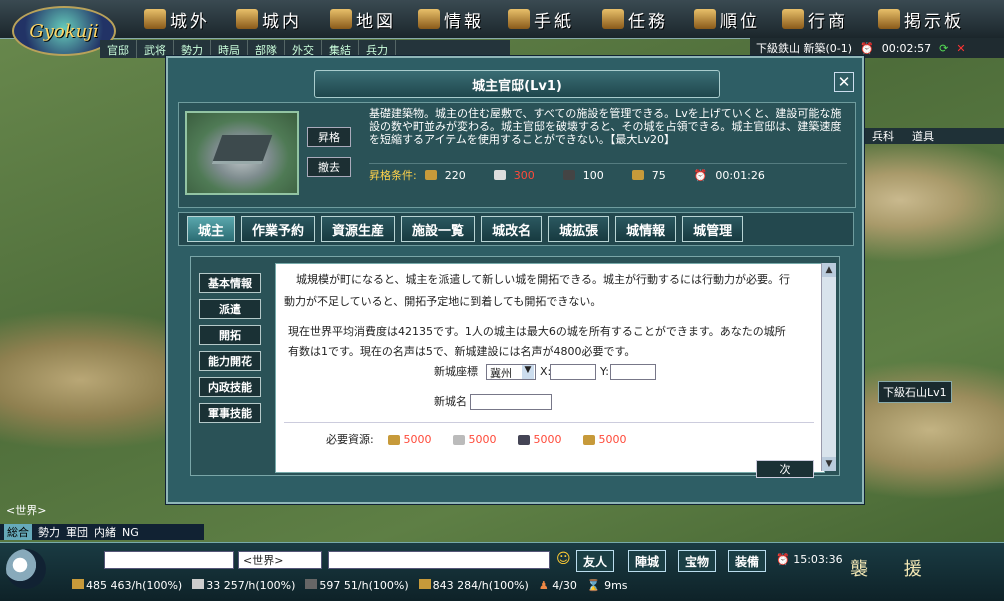 Image resolution: width=1004 pixels, height=601 pixels. I want to click on castle-icon, so click(155, 19).